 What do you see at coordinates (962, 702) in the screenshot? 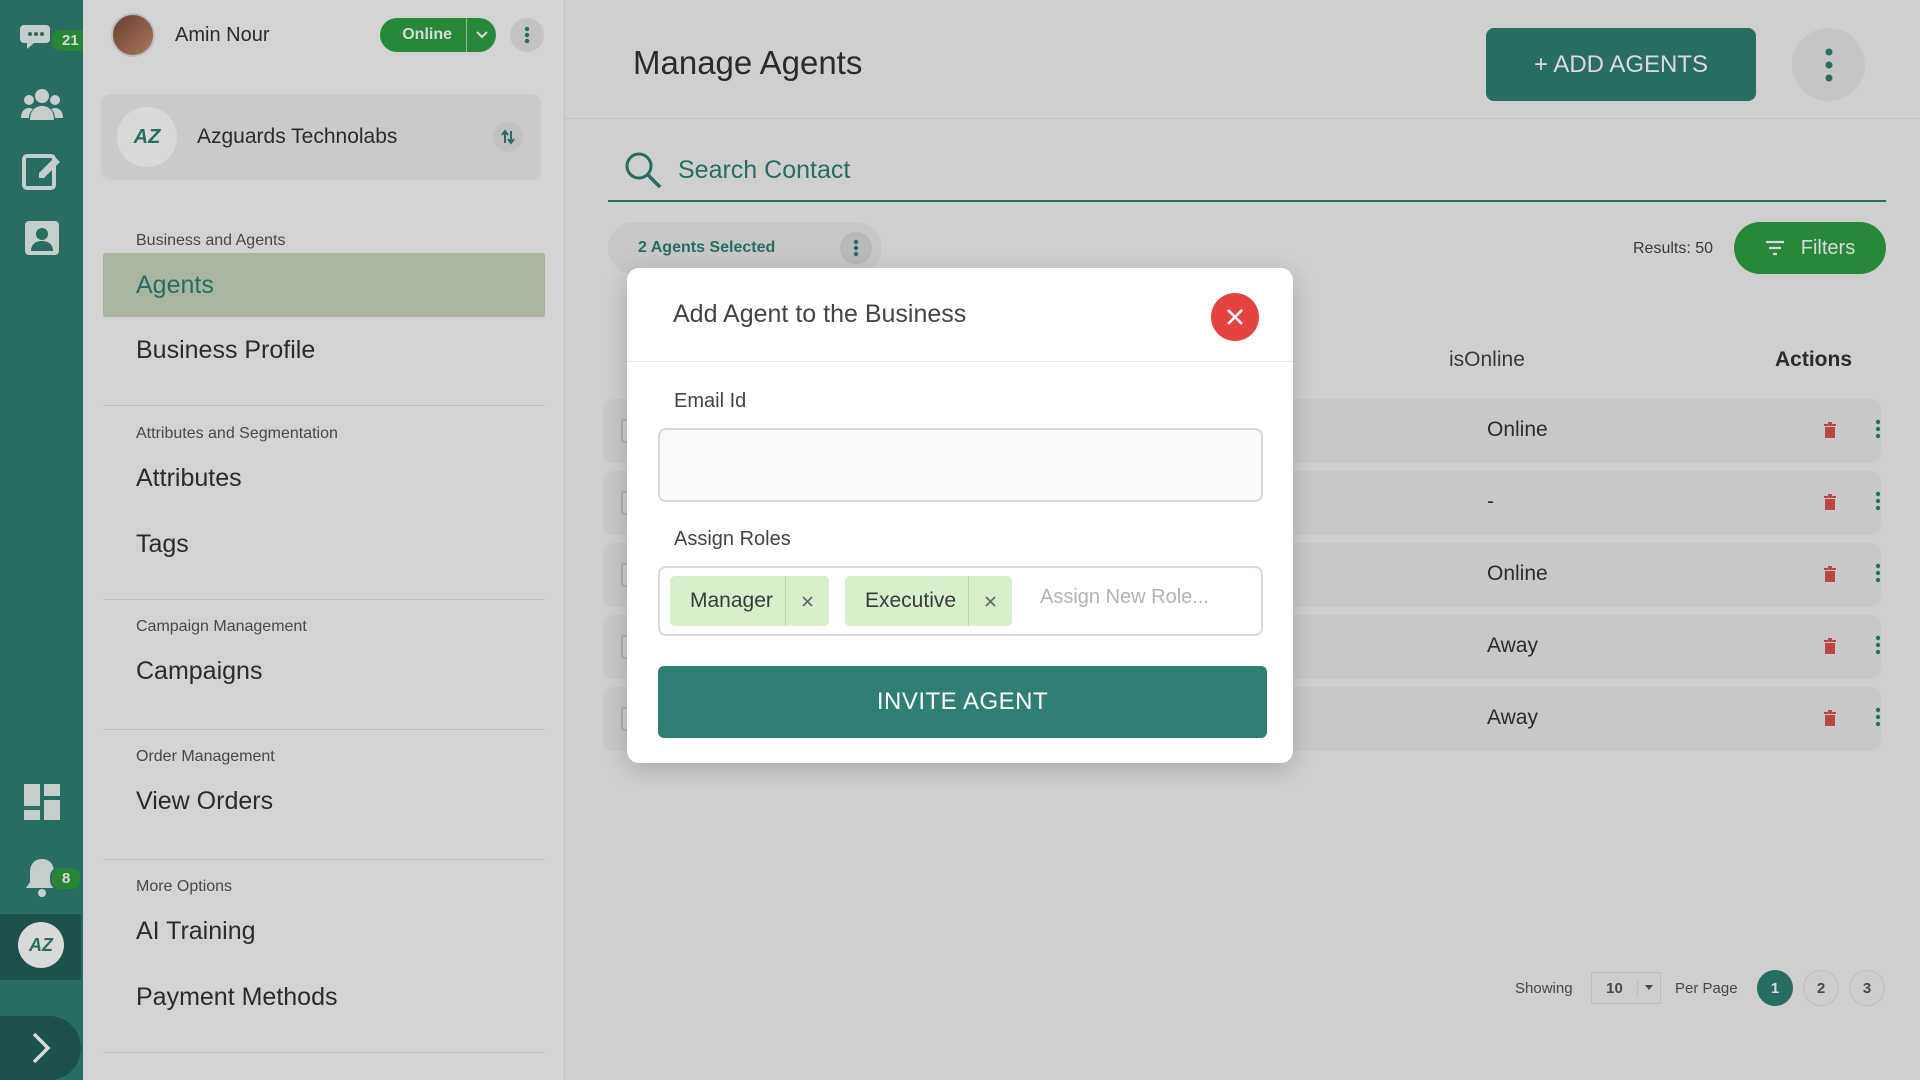
I see `invite-agent-button: INVITE AGENT` at bounding box center [962, 702].